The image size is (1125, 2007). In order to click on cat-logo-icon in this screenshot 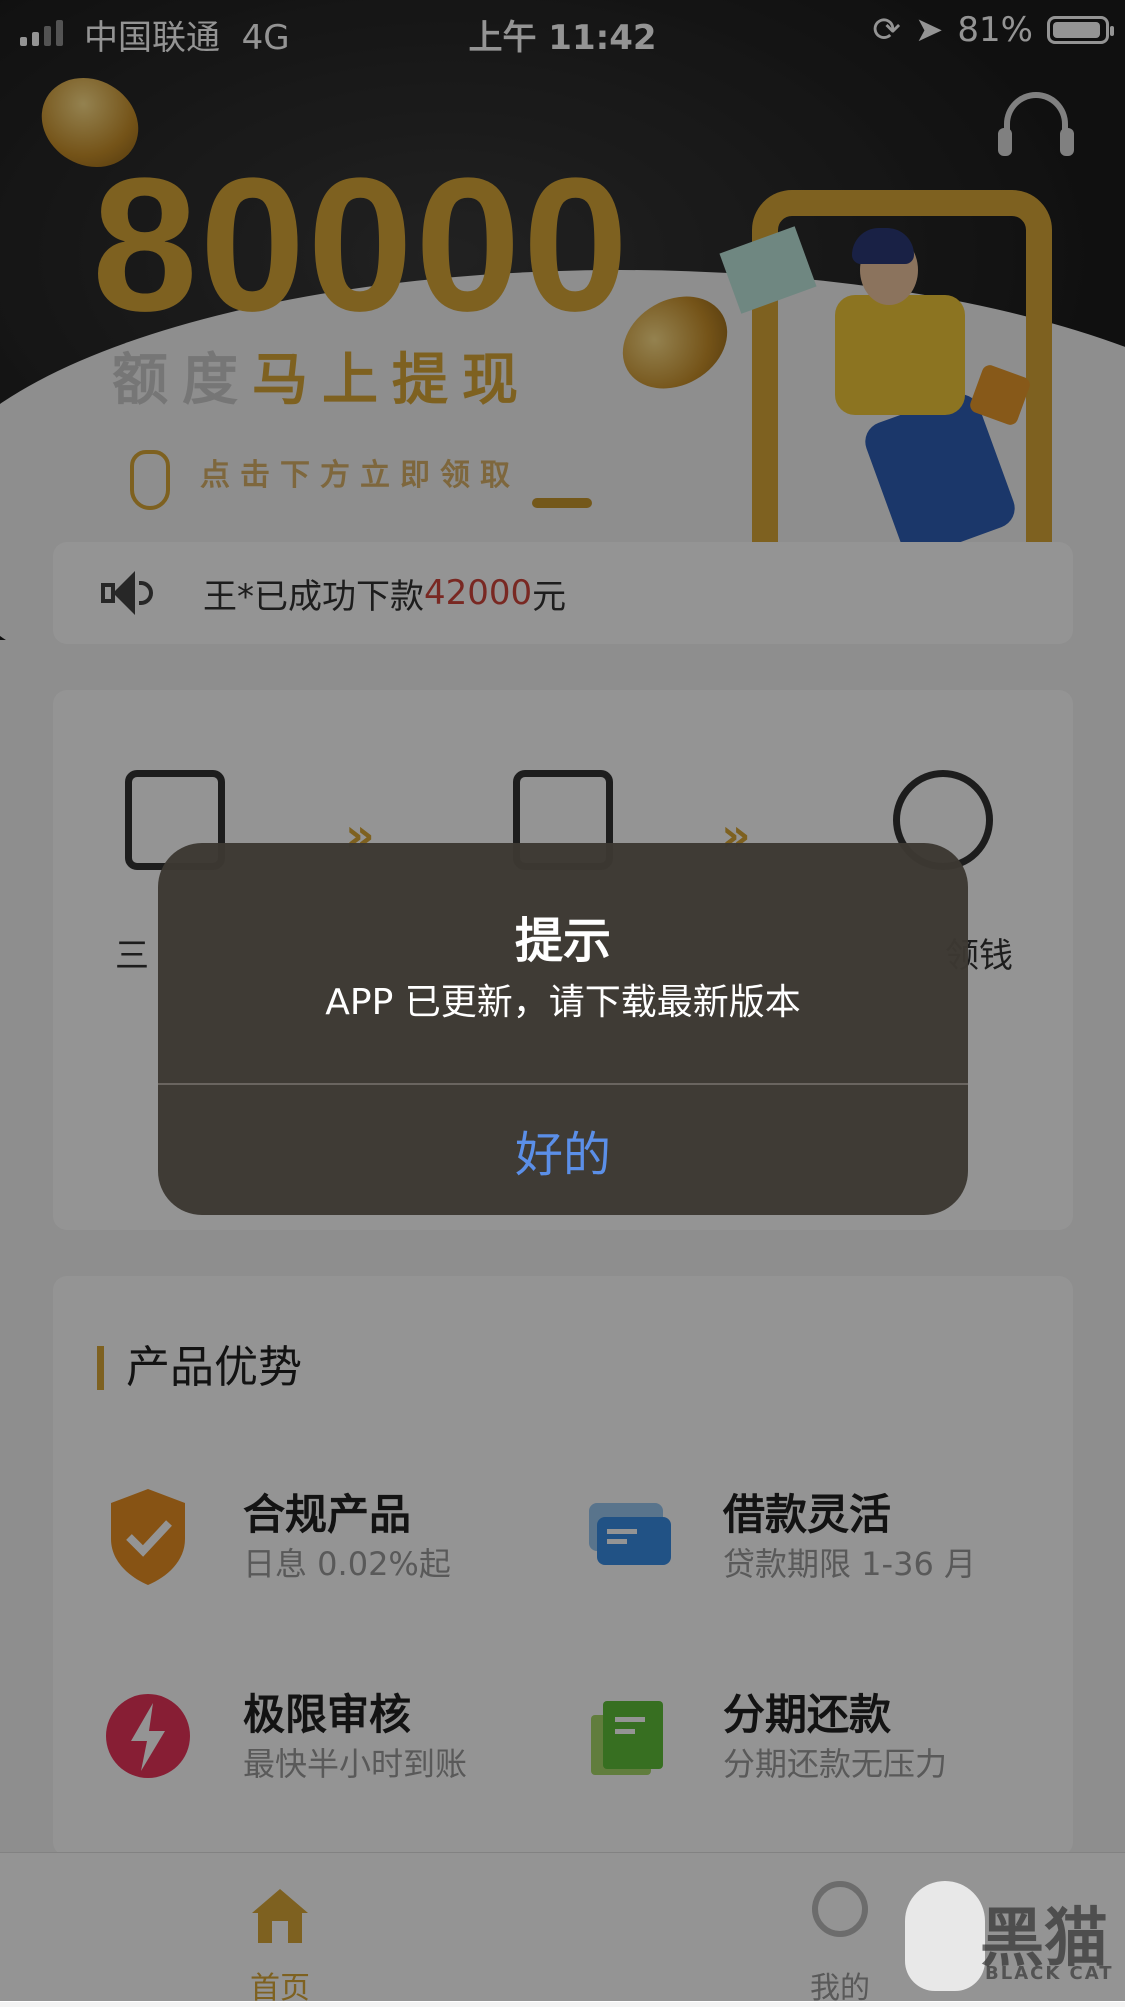, I will do `click(945, 1936)`.